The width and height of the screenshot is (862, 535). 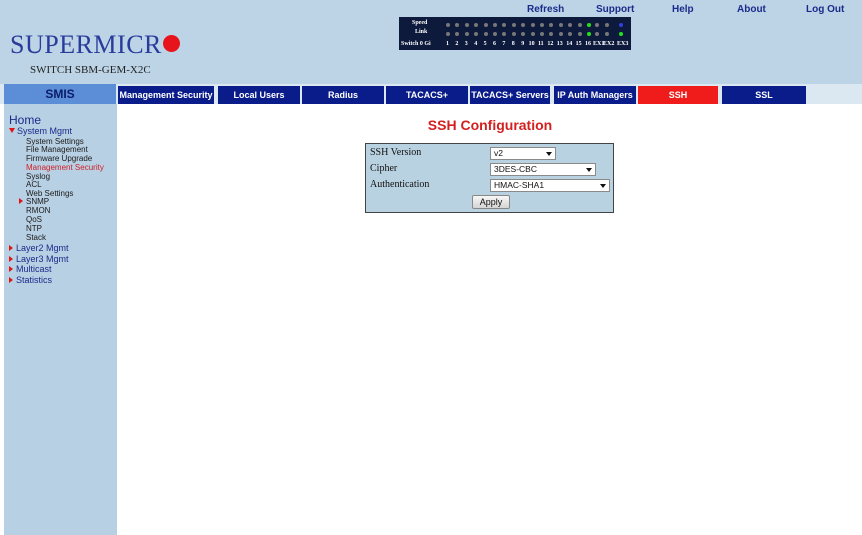 What do you see at coordinates (751, 9) in the screenshot?
I see `about-link: About` at bounding box center [751, 9].